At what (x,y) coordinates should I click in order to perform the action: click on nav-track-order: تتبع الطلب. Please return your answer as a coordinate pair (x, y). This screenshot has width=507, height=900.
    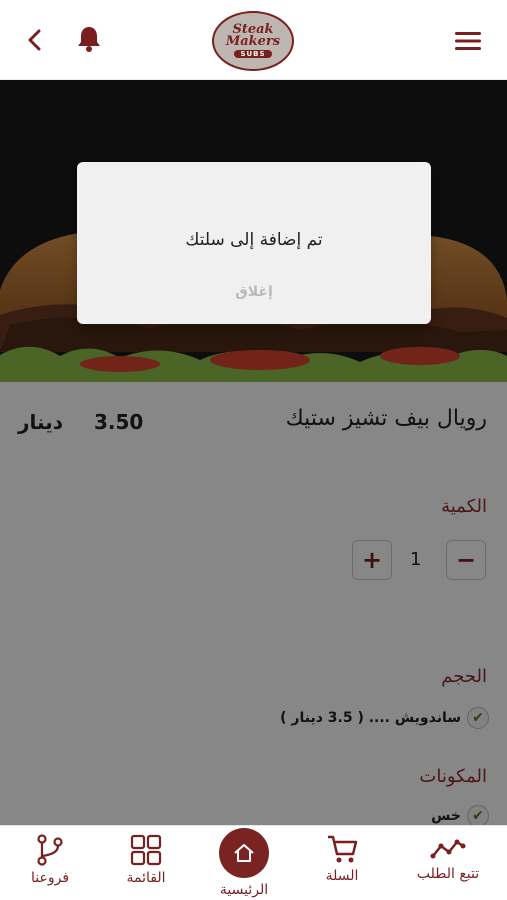
    Looking at the image, I should click on (448, 858).